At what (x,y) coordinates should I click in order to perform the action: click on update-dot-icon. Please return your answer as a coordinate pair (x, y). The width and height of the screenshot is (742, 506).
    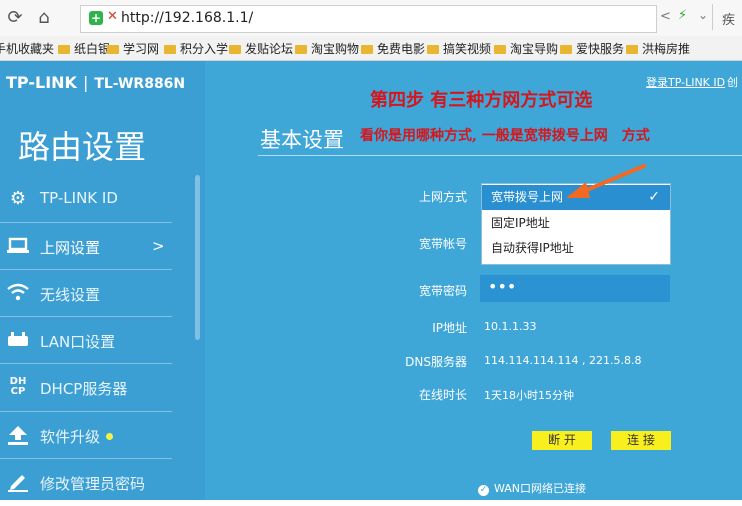
    Looking at the image, I should click on (110, 436).